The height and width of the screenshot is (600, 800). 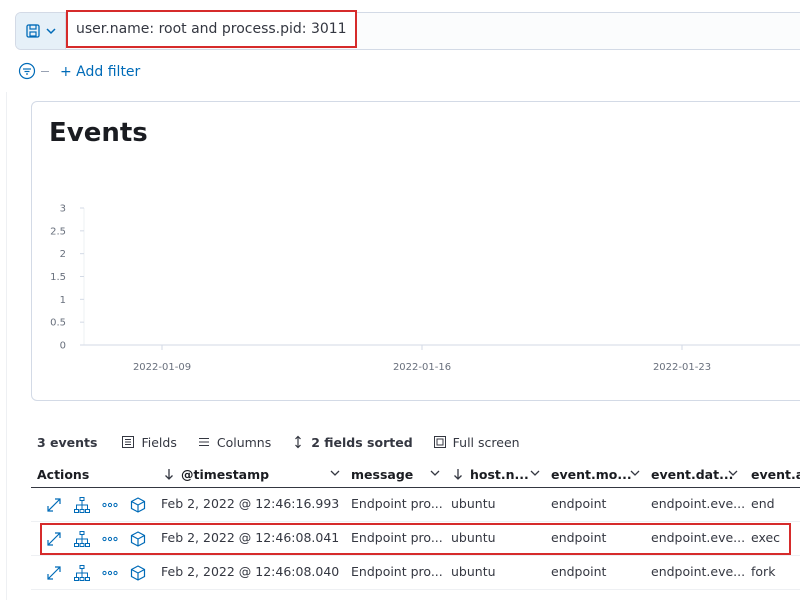 I want to click on saved-query-button, so click(x=41, y=31).